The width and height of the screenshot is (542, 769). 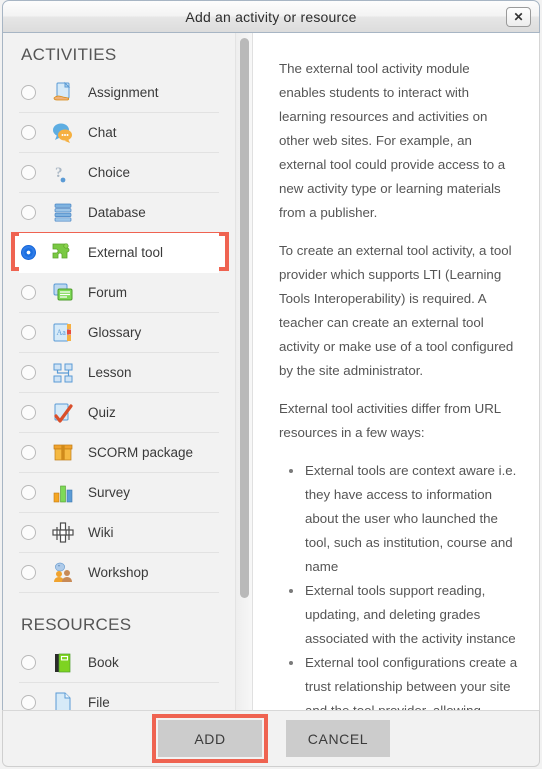 I want to click on activity-option-external-tool: External tool, so click(x=119, y=253).